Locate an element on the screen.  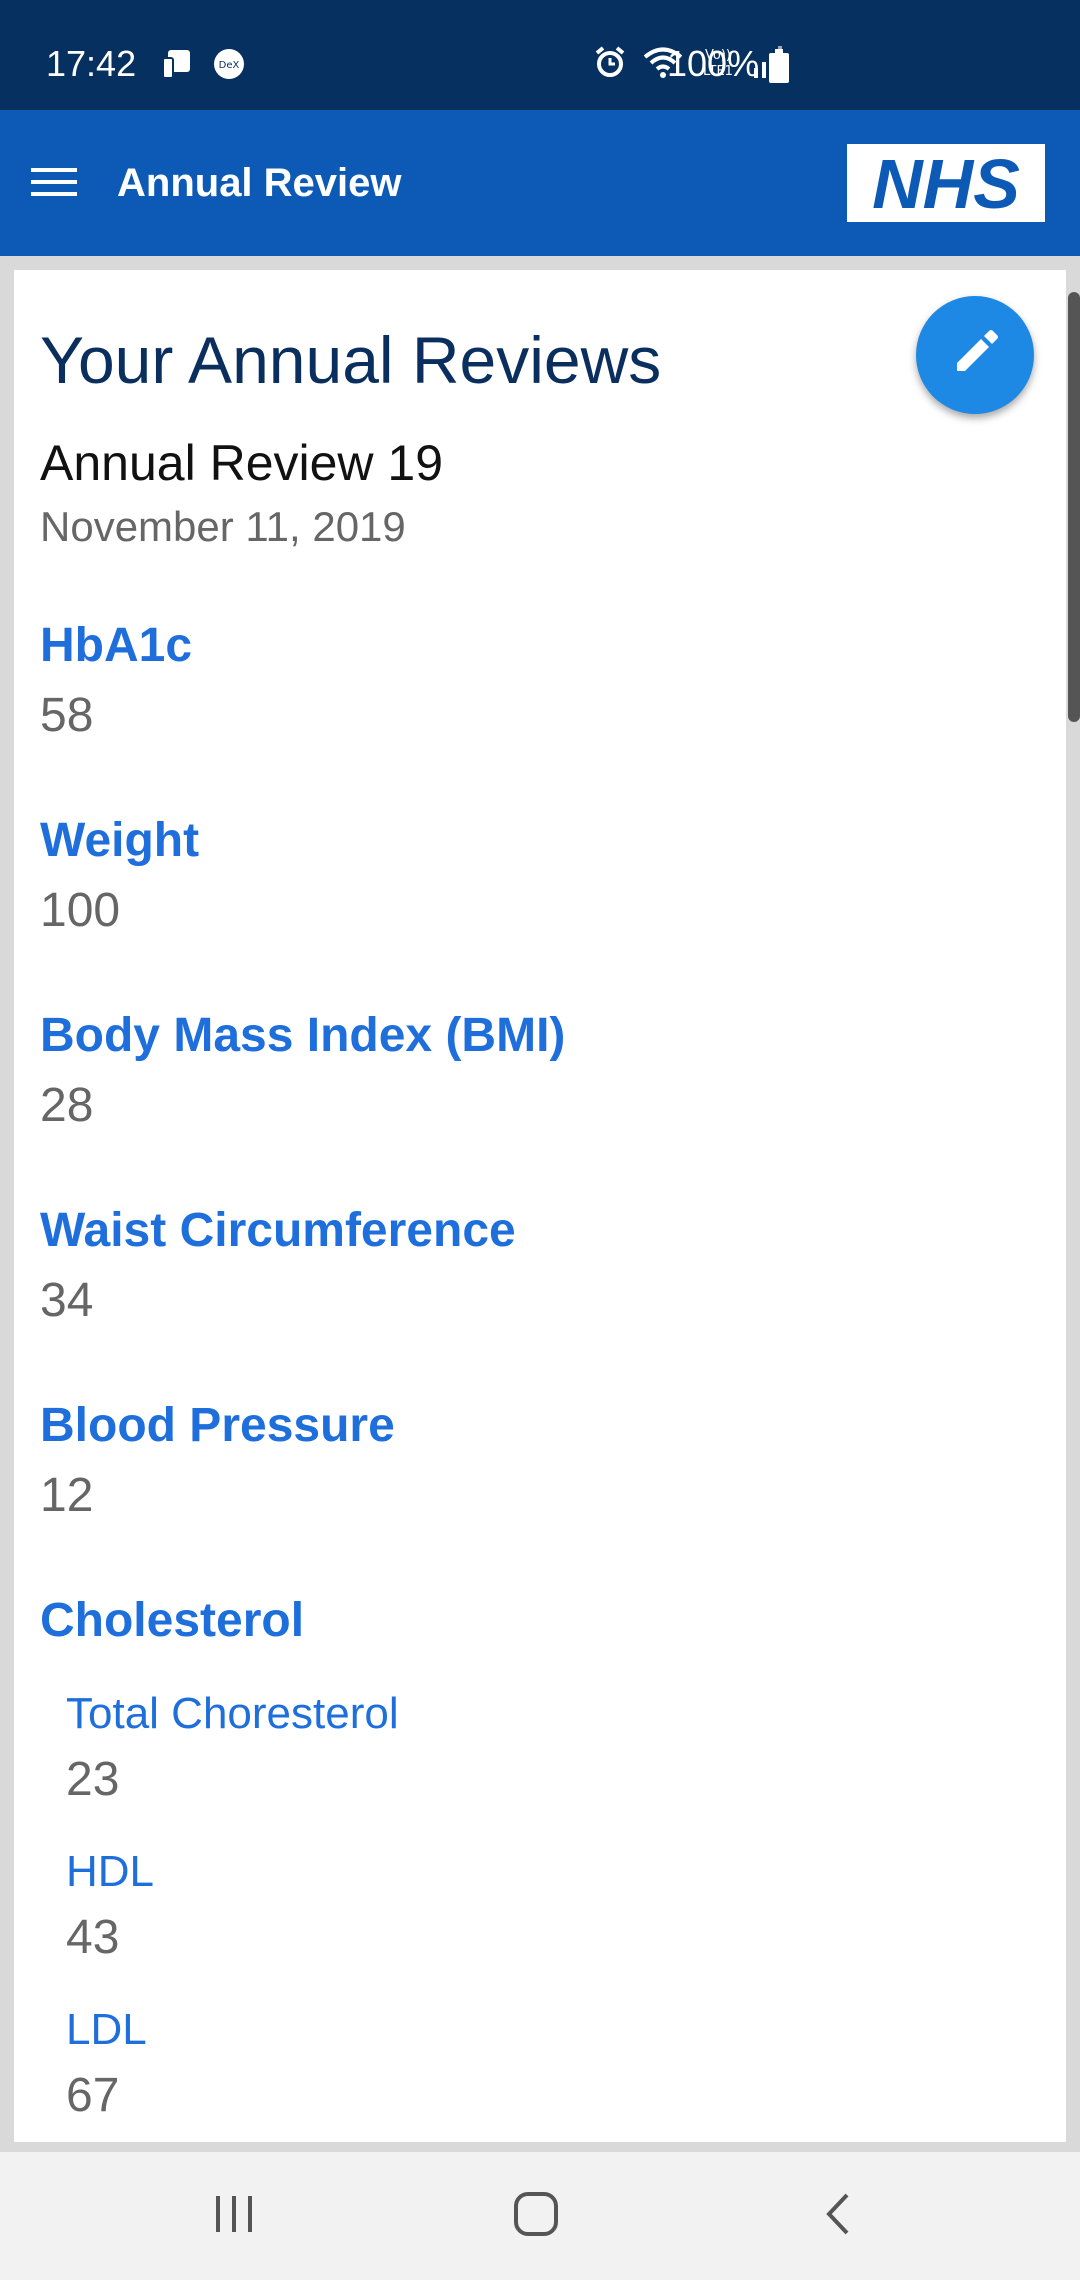
sub-label-hdl: HDL is located at coordinates (110, 1871).